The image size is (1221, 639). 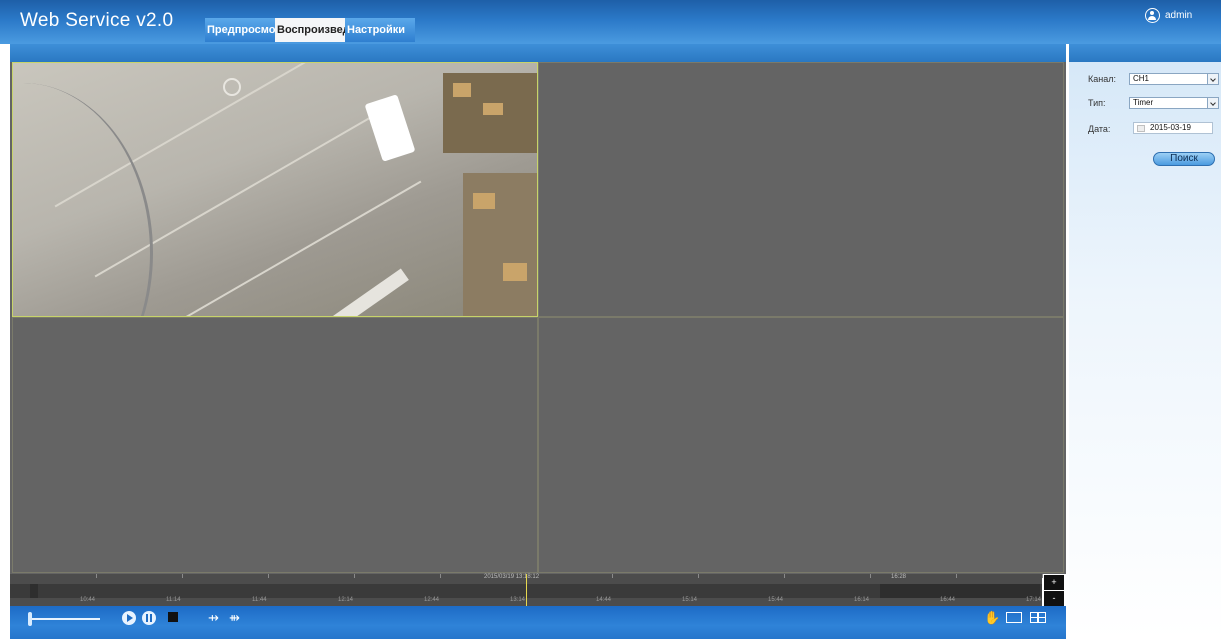 I want to click on timeline-time-label: 15:14, so click(x=690, y=600).